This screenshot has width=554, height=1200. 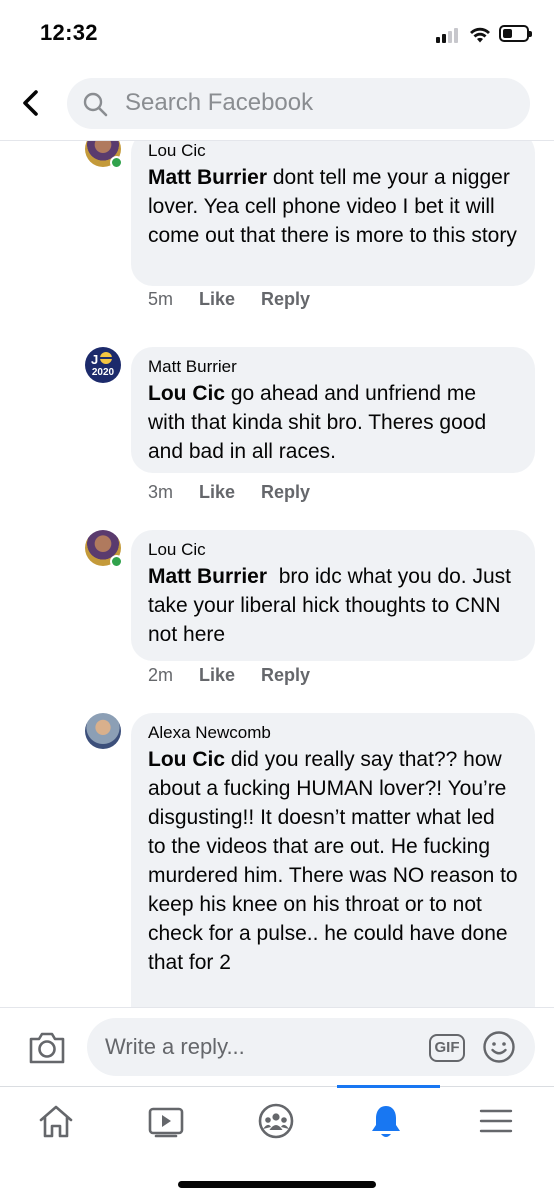 What do you see at coordinates (333, 367) in the screenshot?
I see `comment-author: Matt Burrier` at bounding box center [333, 367].